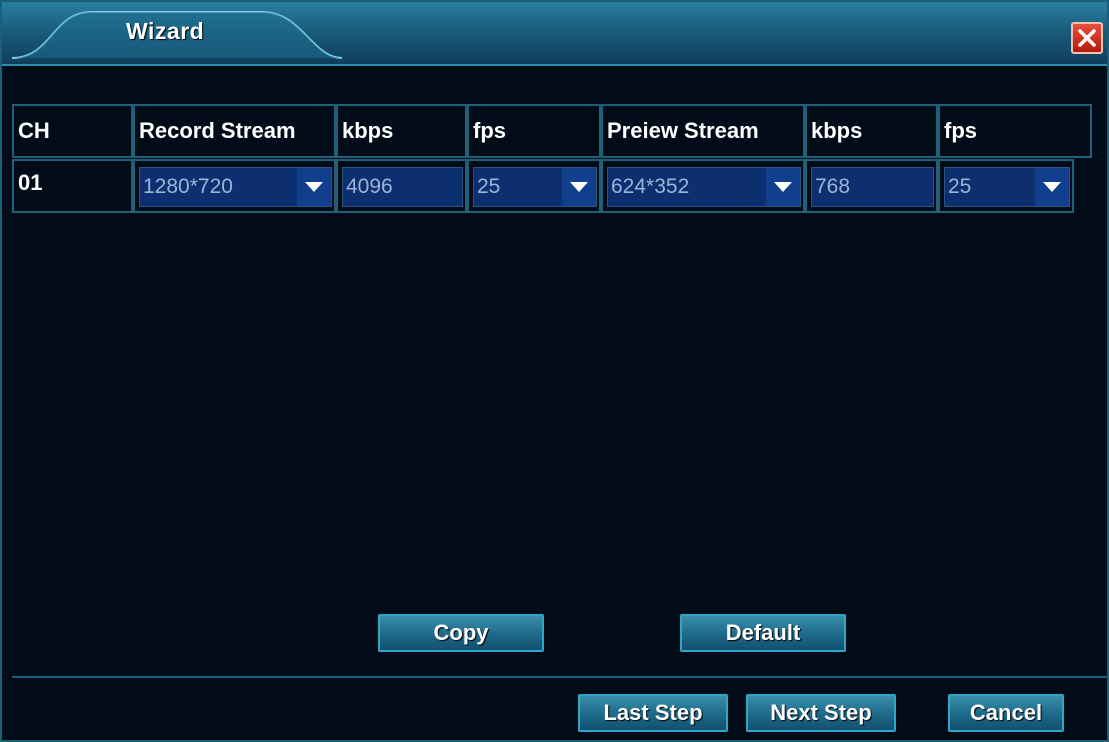 Image resolution: width=1109 pixels, height=742 pixels. I want to click on preview-stream-cell: 624*352, so click(703, 186).